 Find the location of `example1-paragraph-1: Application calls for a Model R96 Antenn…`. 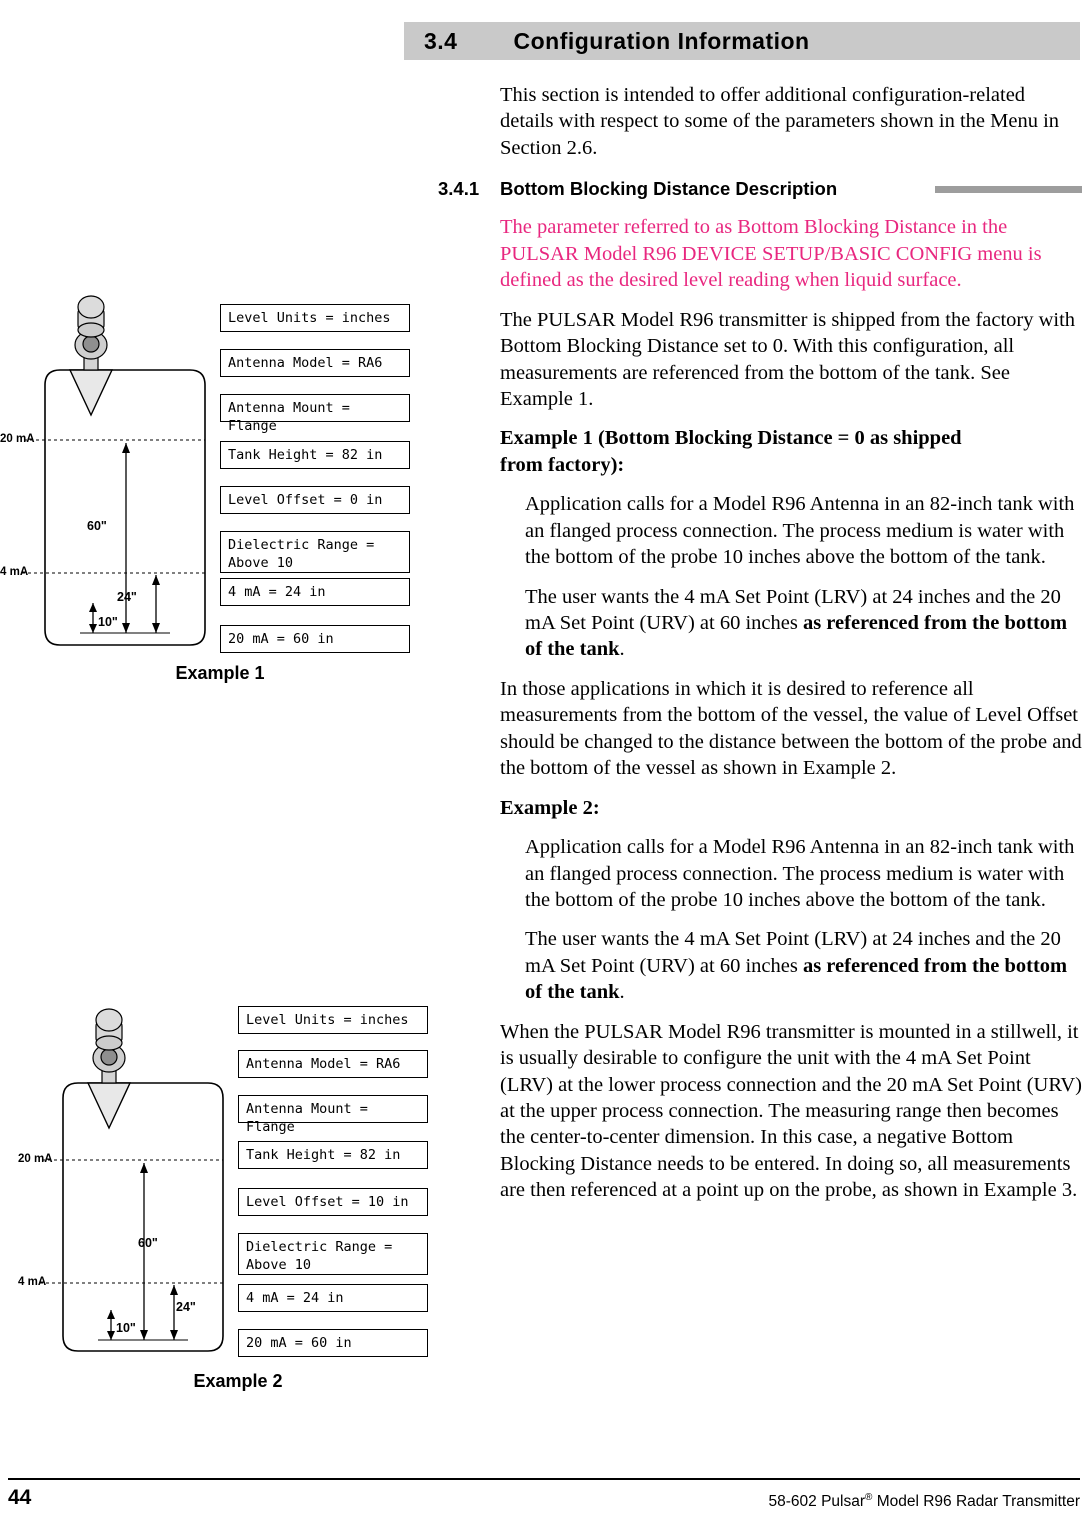

example1-paragraph-1: Application calls for a Model R96 Antenn… is located at coordinates (800, 531).